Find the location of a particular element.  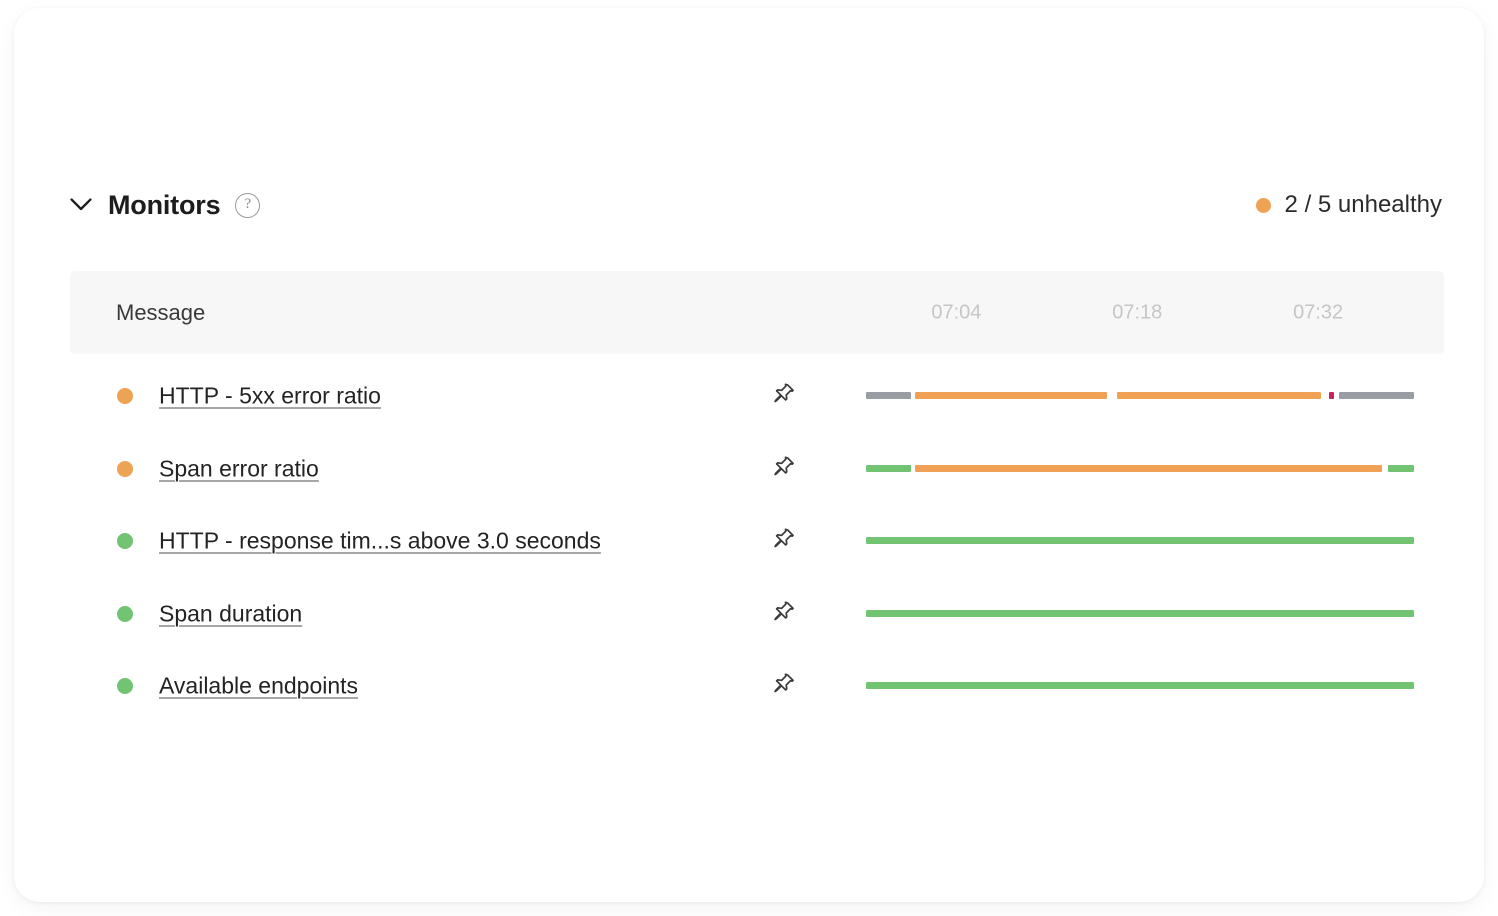

table-row: HTTP - 5xx error ratio is located at coordinates (749, 396).